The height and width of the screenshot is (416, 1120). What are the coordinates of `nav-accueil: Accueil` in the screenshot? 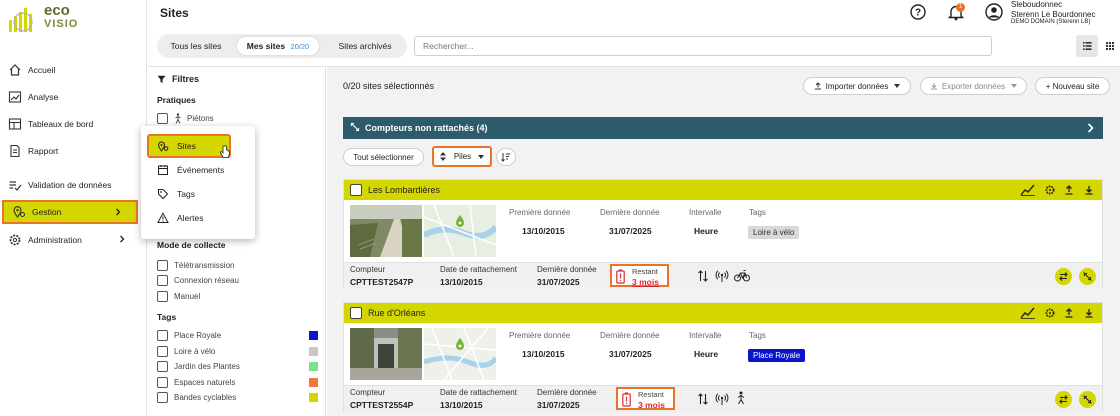 It's located at (70, 70).